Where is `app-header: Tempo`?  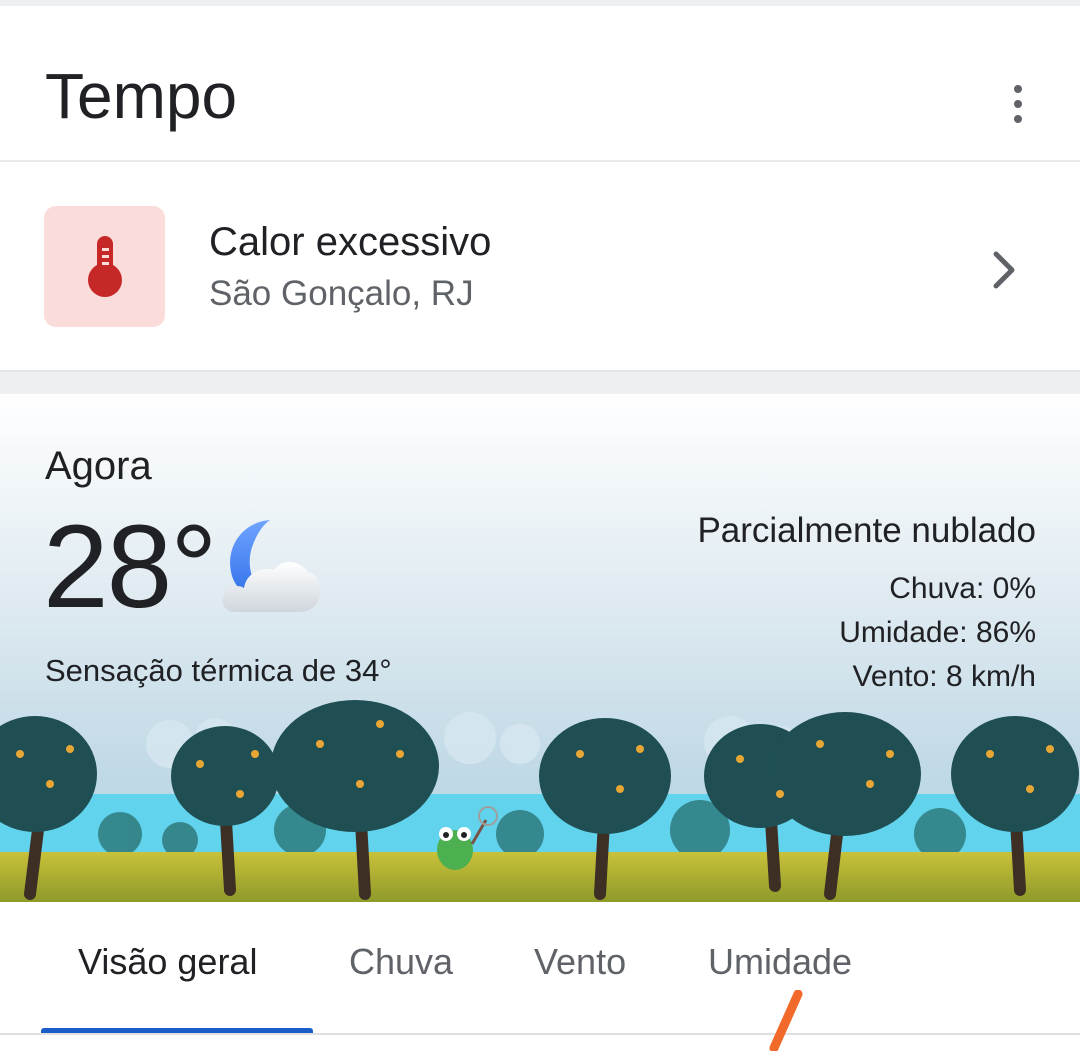 app-header: Tempo is located at coordinates (540, 83).